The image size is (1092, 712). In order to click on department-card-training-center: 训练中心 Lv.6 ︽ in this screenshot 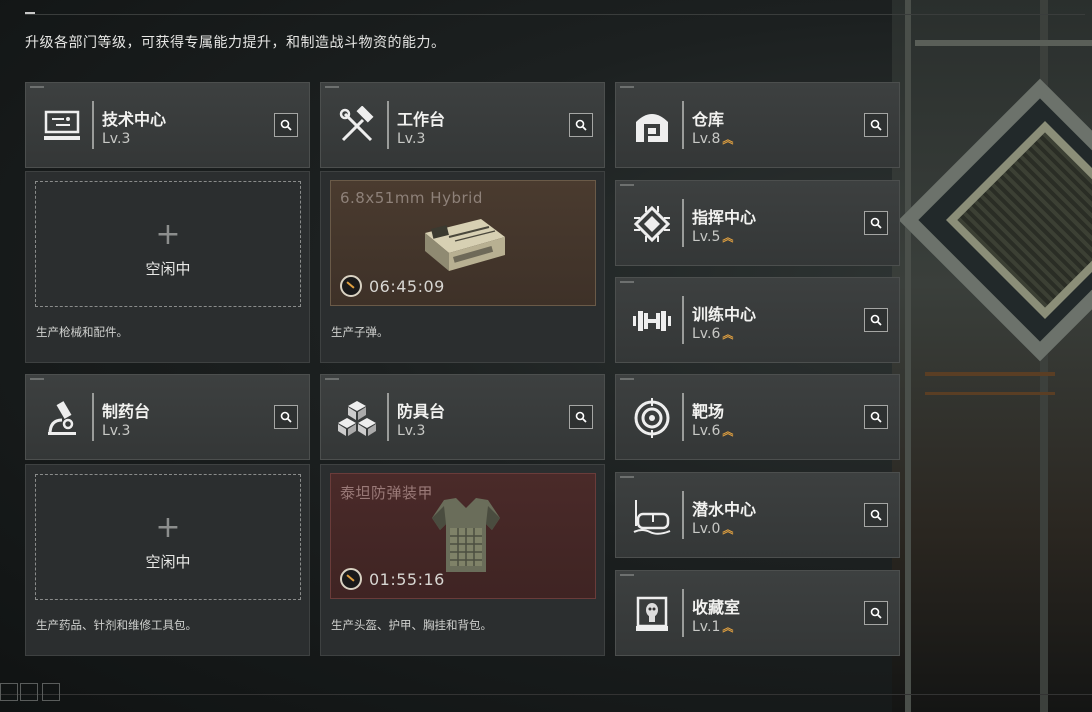, I will do `click(757, 320)`.